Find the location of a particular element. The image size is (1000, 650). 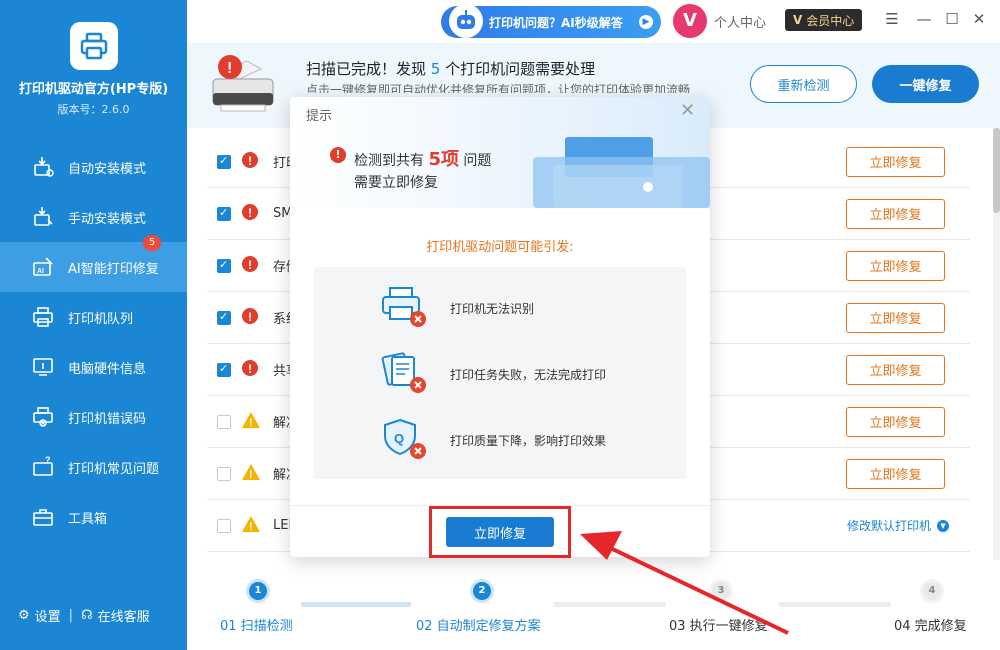

menu-icon: ☰ is located at coordinates (892, 19).